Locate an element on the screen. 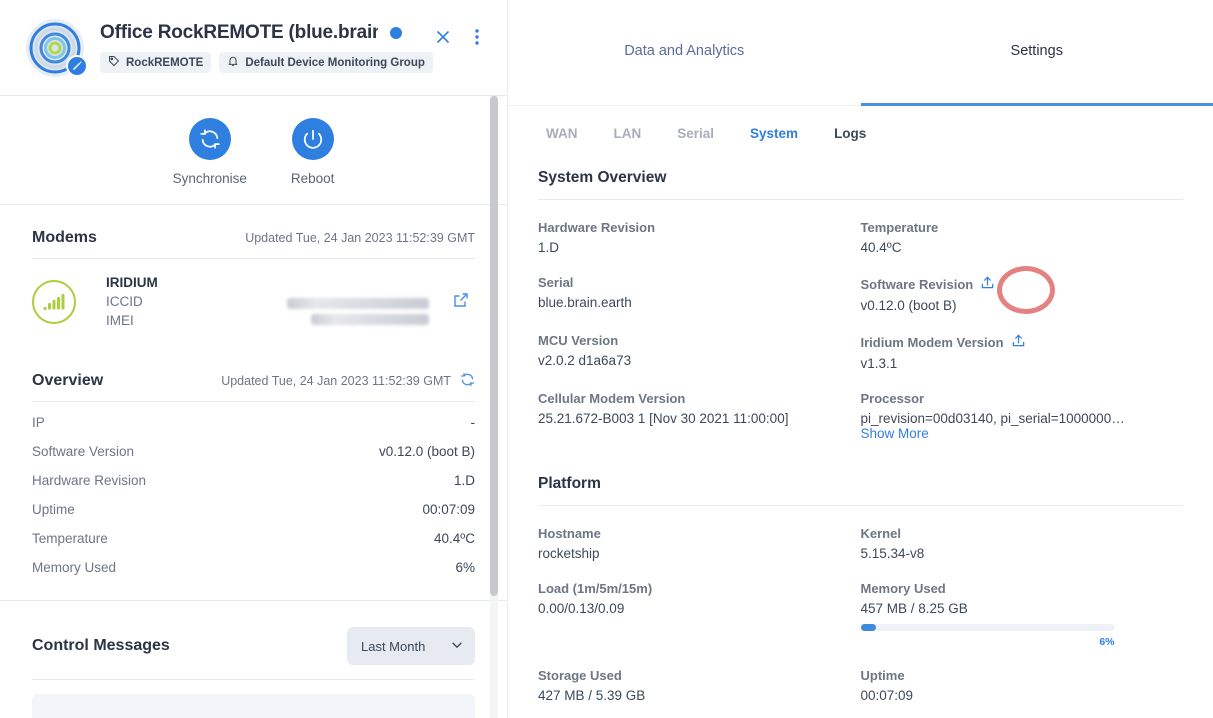 The height and width of the screenshot is (718, 1213). redacted-iccid-value is located at coordinates (358, 303).